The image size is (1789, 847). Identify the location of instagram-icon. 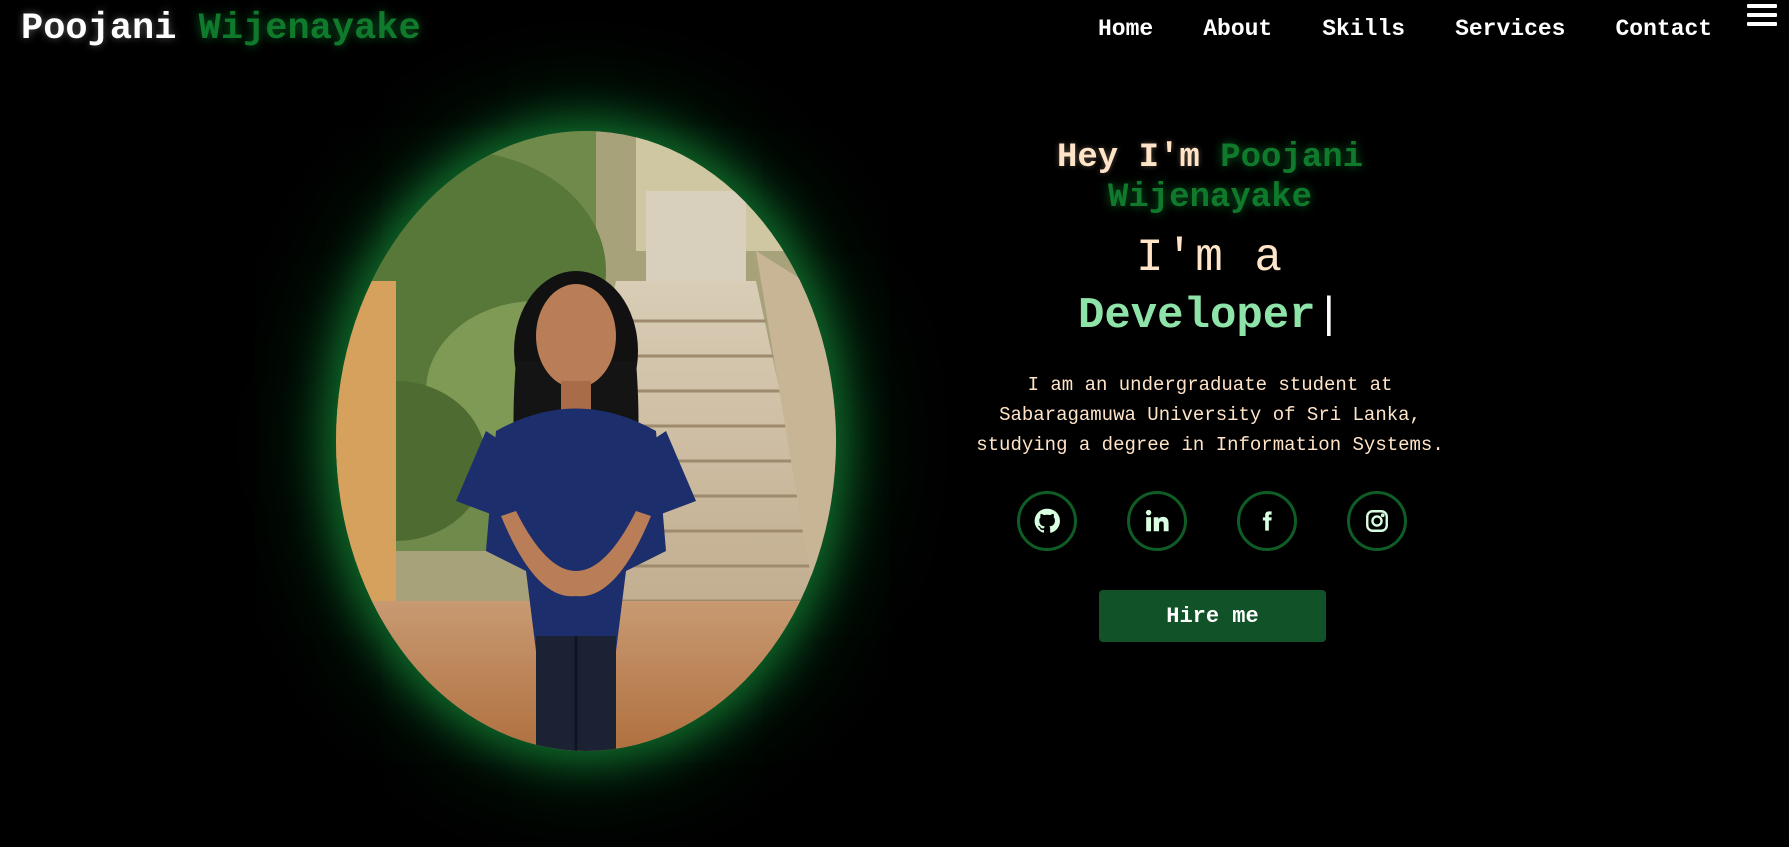
(1377, 521).